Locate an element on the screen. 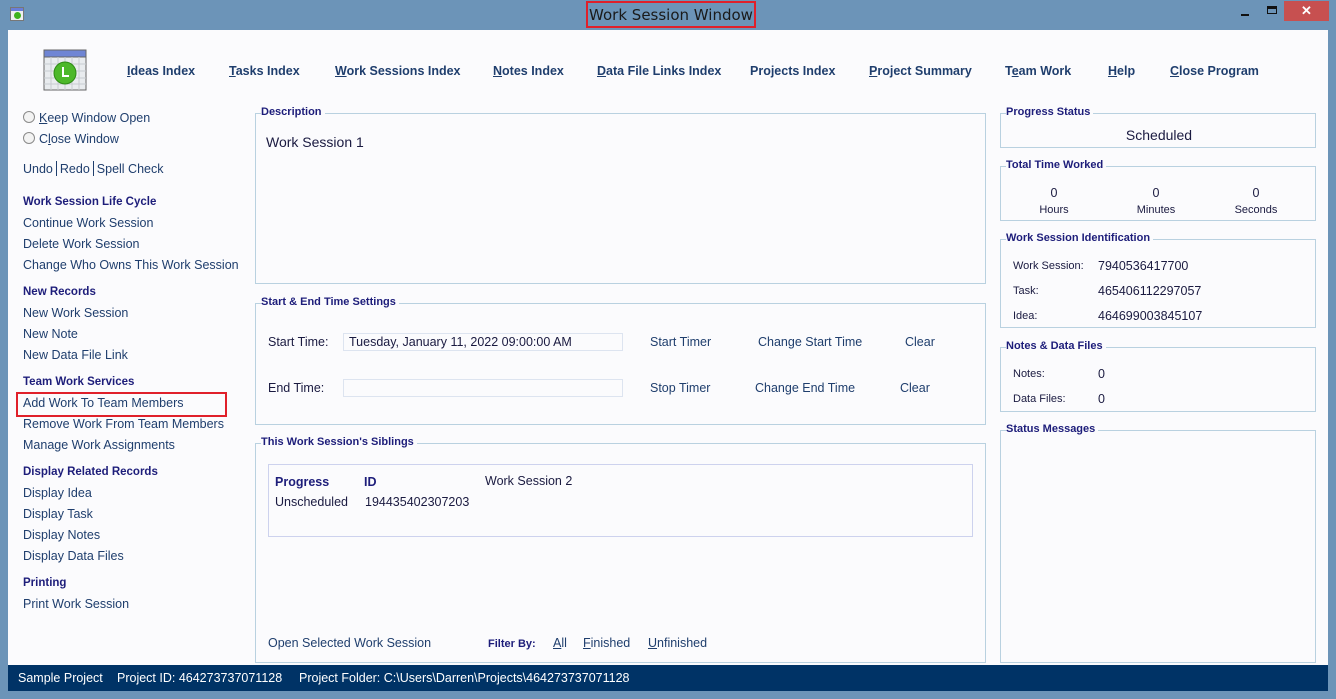  progress-status-title: Progress Status is located at coordinates (1050, 112).